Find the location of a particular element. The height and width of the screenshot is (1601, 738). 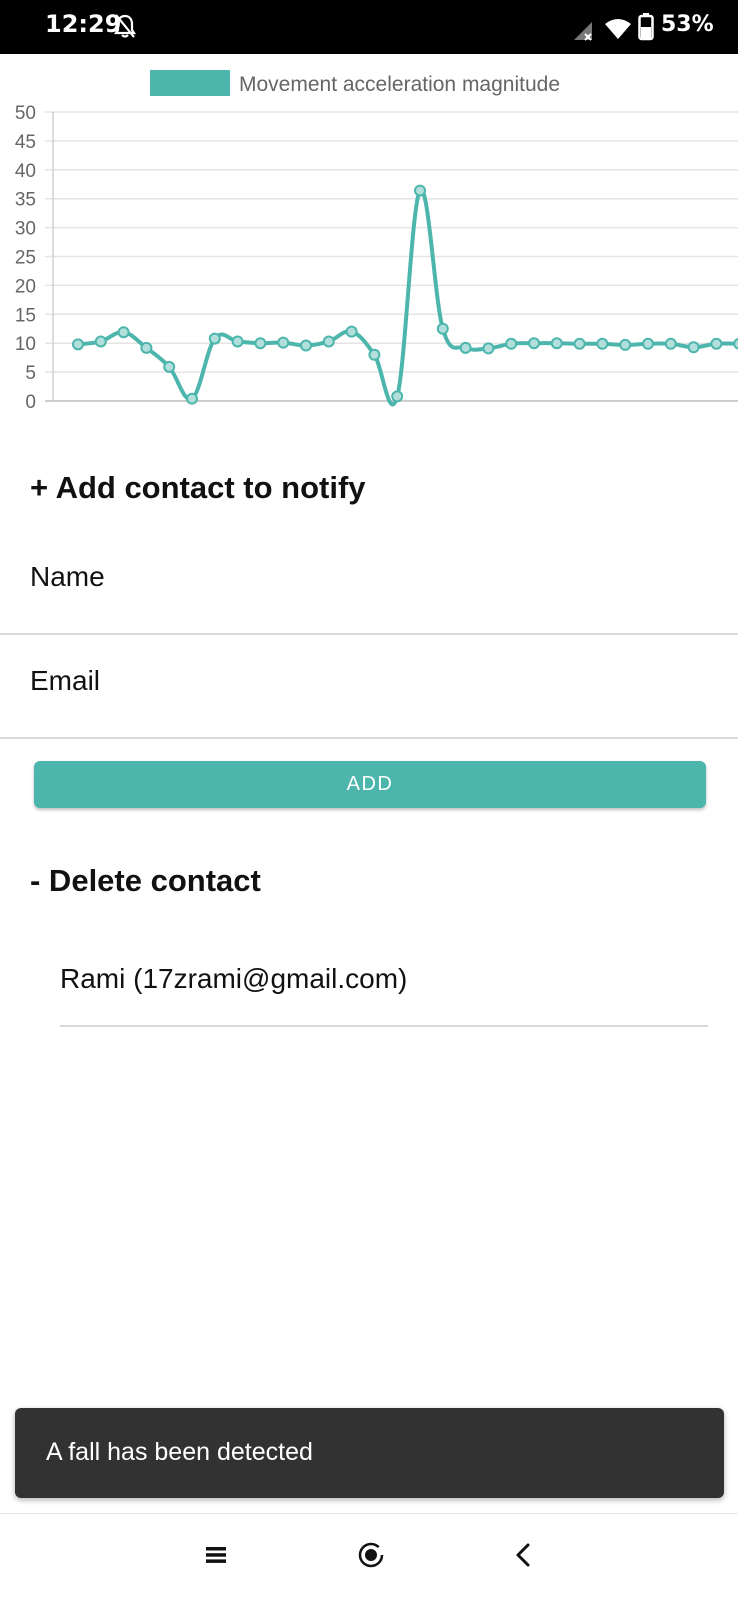

y-tick-label: 15 is located at coordinates (25, 315).